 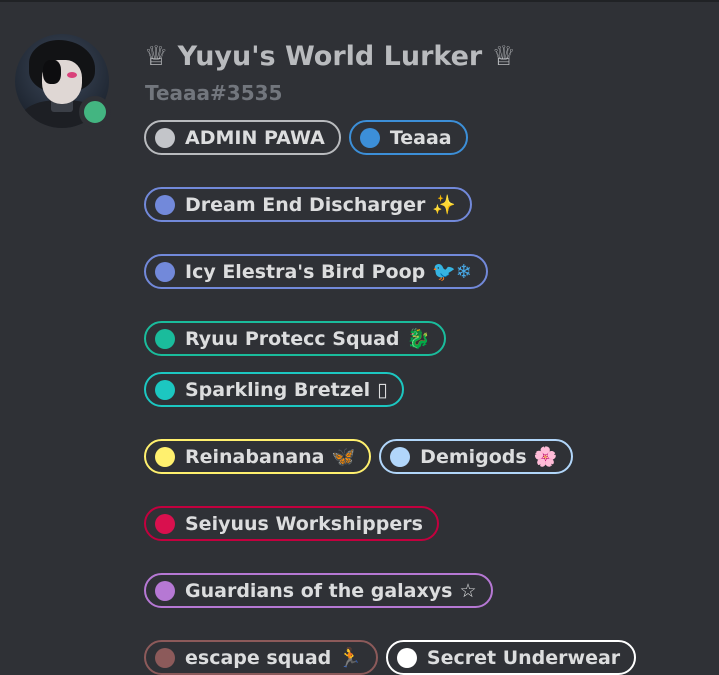 What do you see at coordinates (523, 657) in the screenshot?
I see `role-name: Secret Underwear` at bounding box center [523, 657].